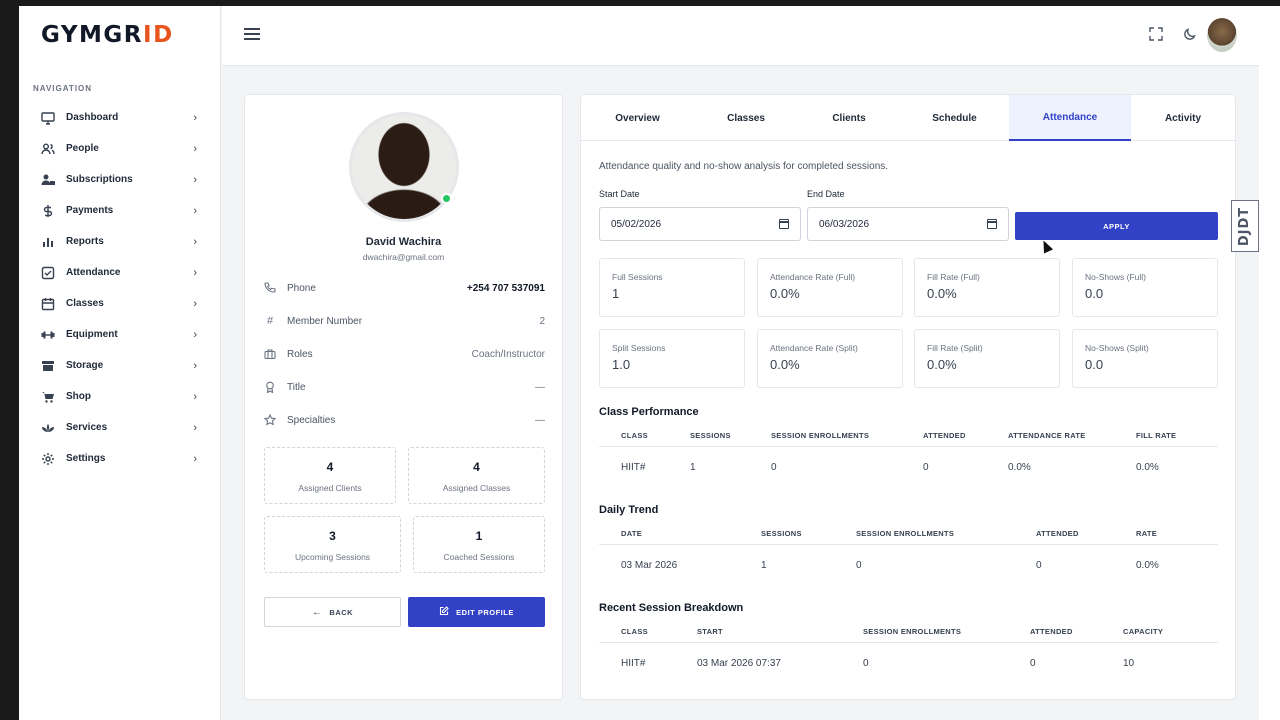 The image size is (1280, 720). I want to click on metric-label: No-Shows (Full), so click(1115, 277).